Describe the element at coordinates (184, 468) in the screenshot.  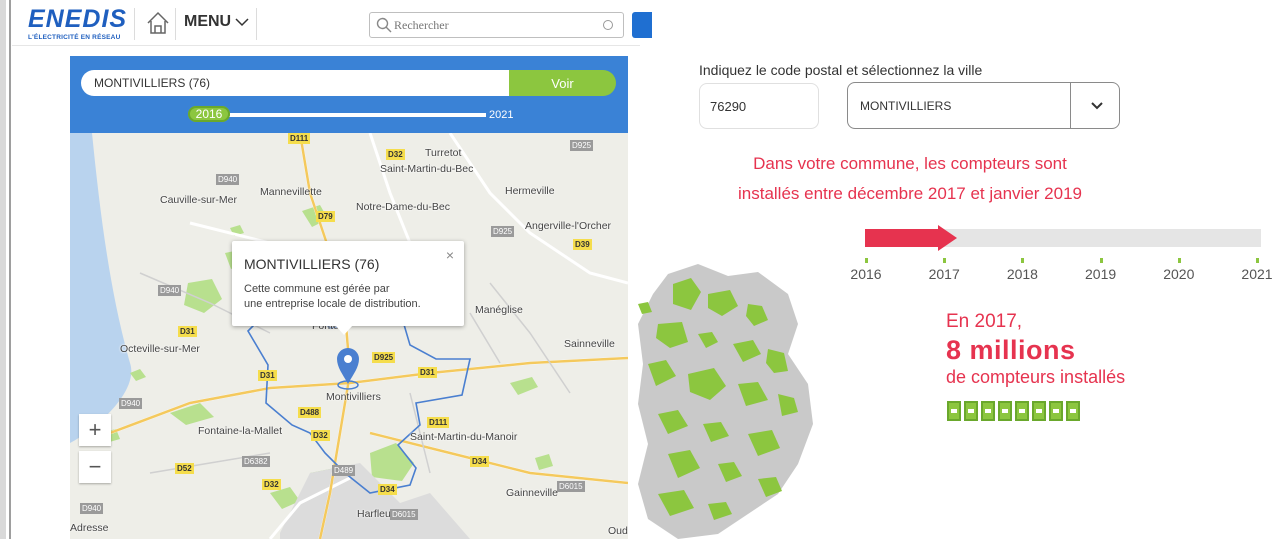
I see `road-label: D52` at that location.